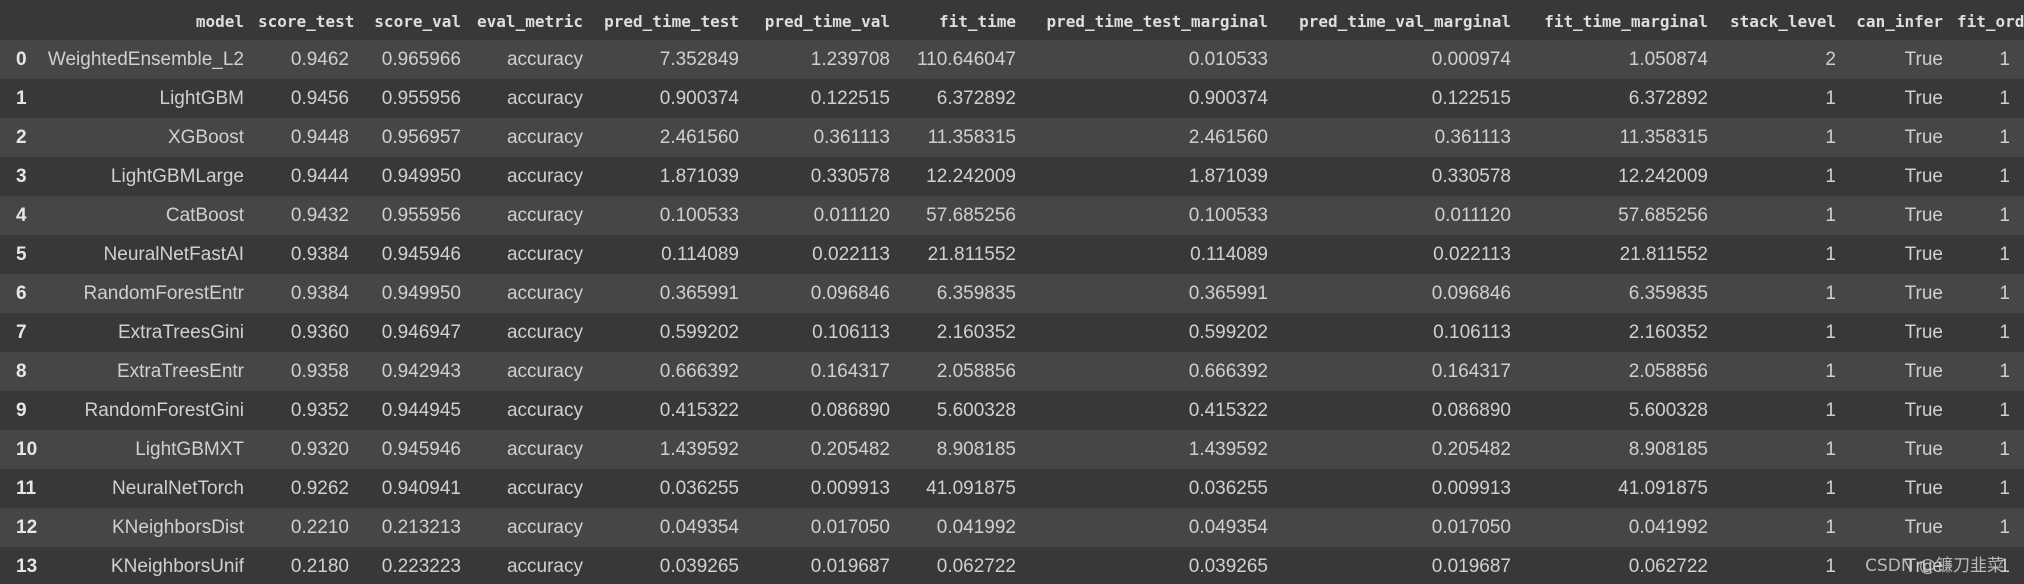 This screenshot has width=2024, height=584. I want to click on row-index: 2, so click(21, 137).